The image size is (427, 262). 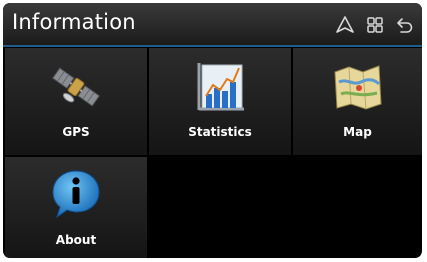 I want to click on navigation-icon, so click(x=345, y=25).